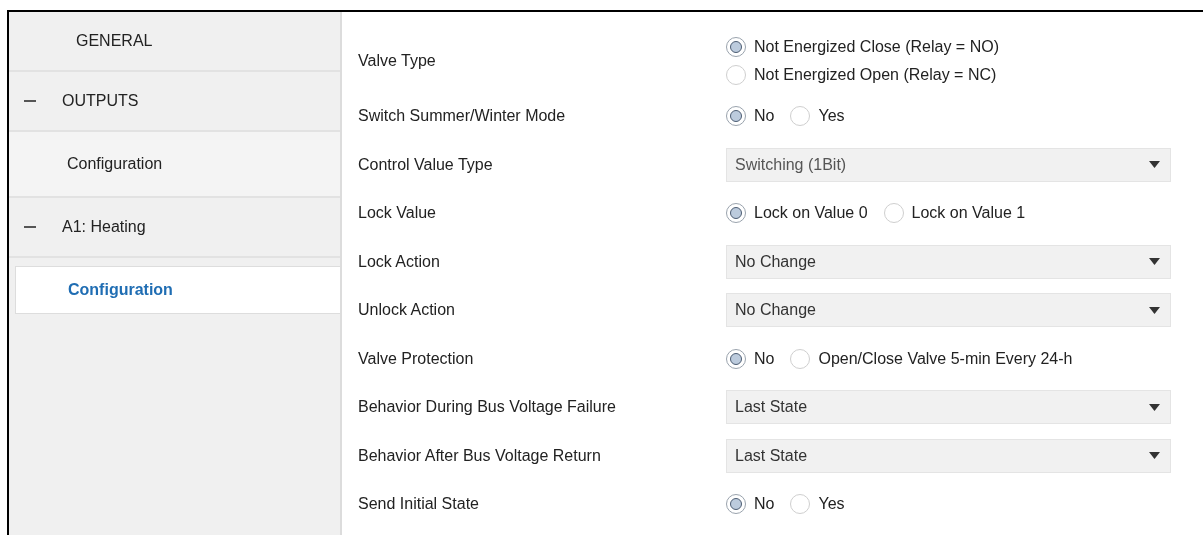 Image resolution: width=1203 pixels, height=545 pixels. I want to click on radio-option: Open/Close Valve 5-min Every 24-h, so click(931, 358).